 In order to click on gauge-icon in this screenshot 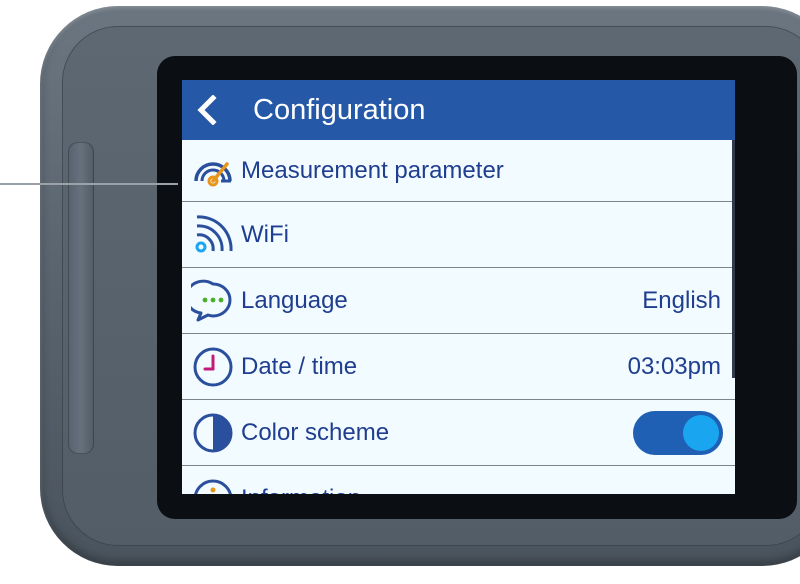, I will do `click(213, 171)`.